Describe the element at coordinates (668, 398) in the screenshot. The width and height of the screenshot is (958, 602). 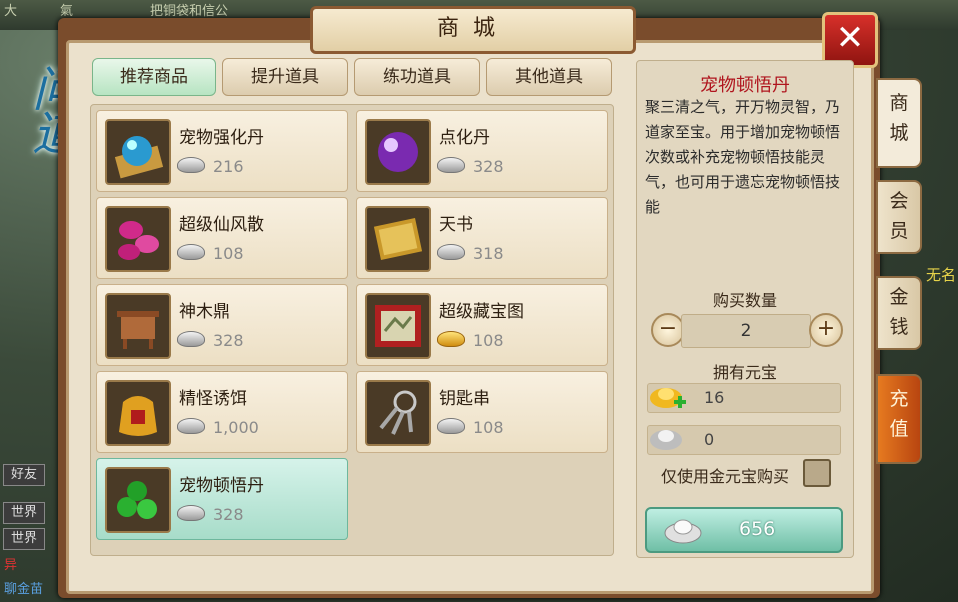
I see `gold-ingot-add-icon` at that location.